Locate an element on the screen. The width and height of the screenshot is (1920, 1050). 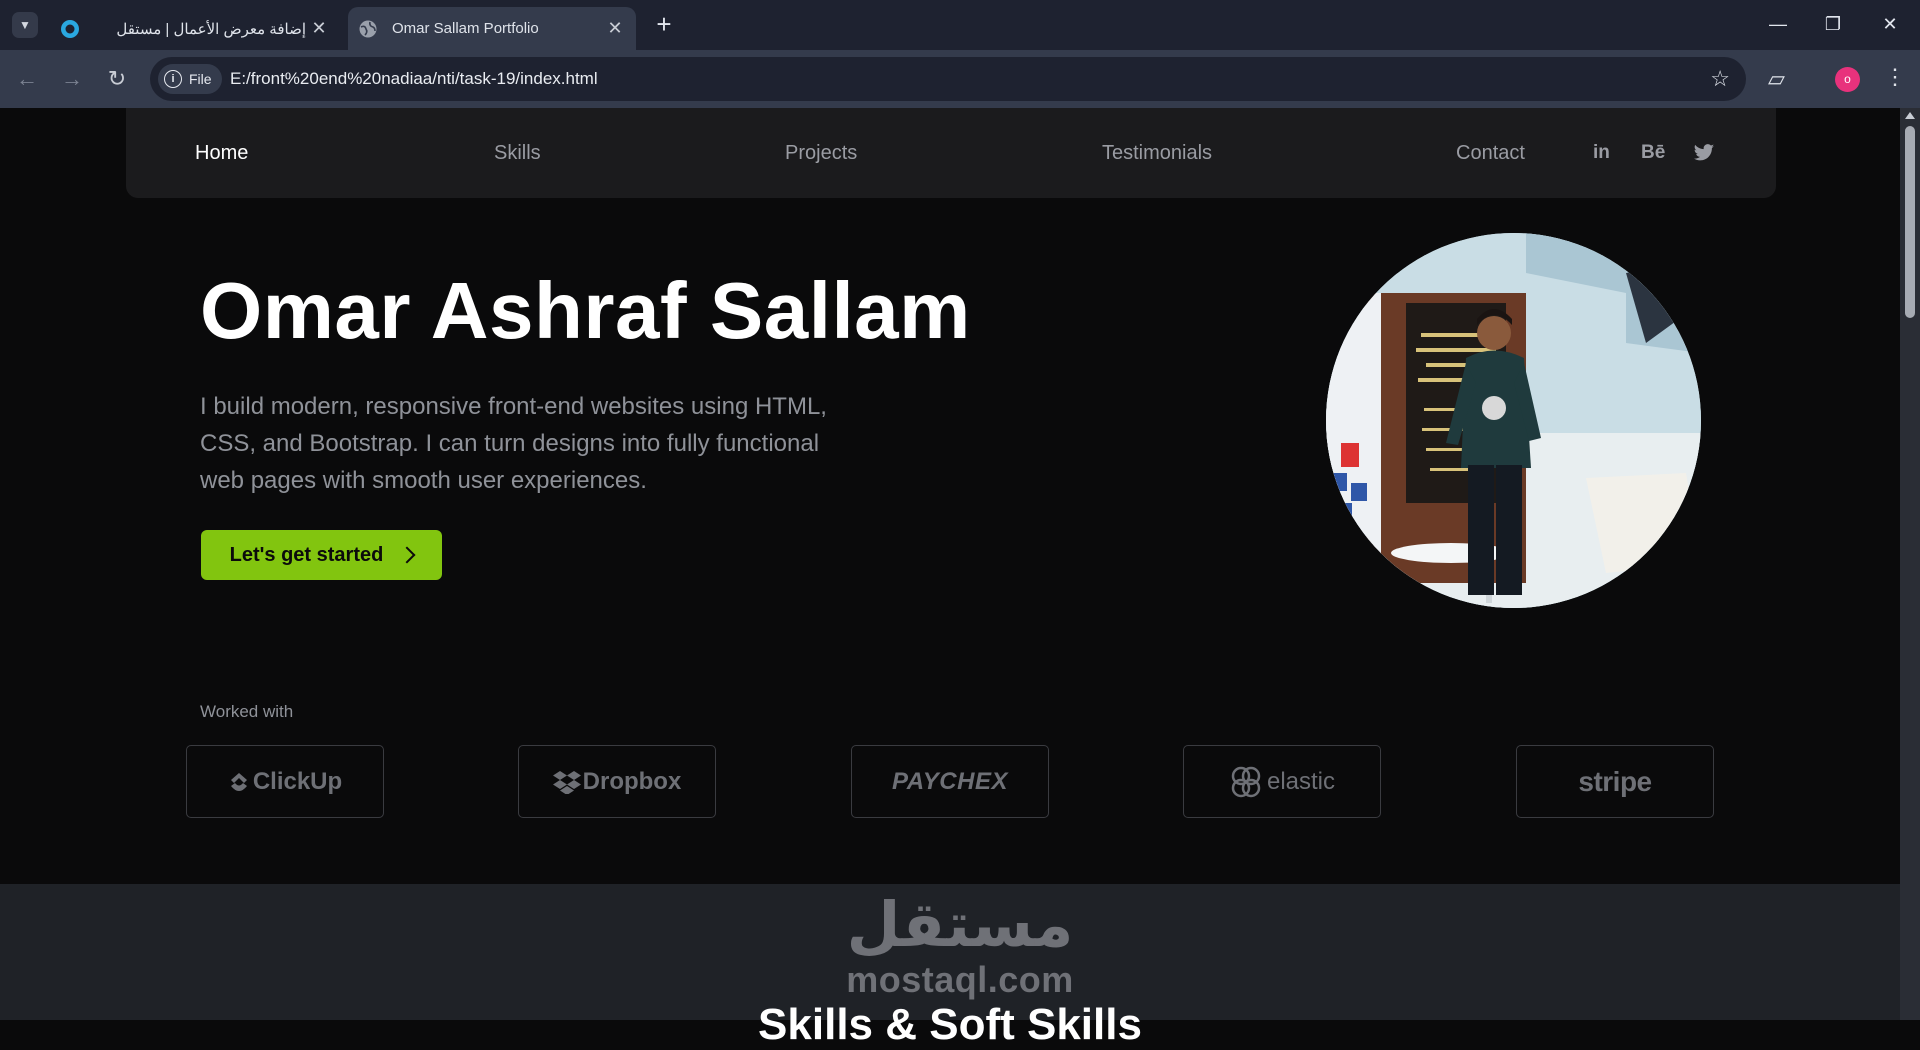
new-tab-icon: + is located at coordinates (664, 25).